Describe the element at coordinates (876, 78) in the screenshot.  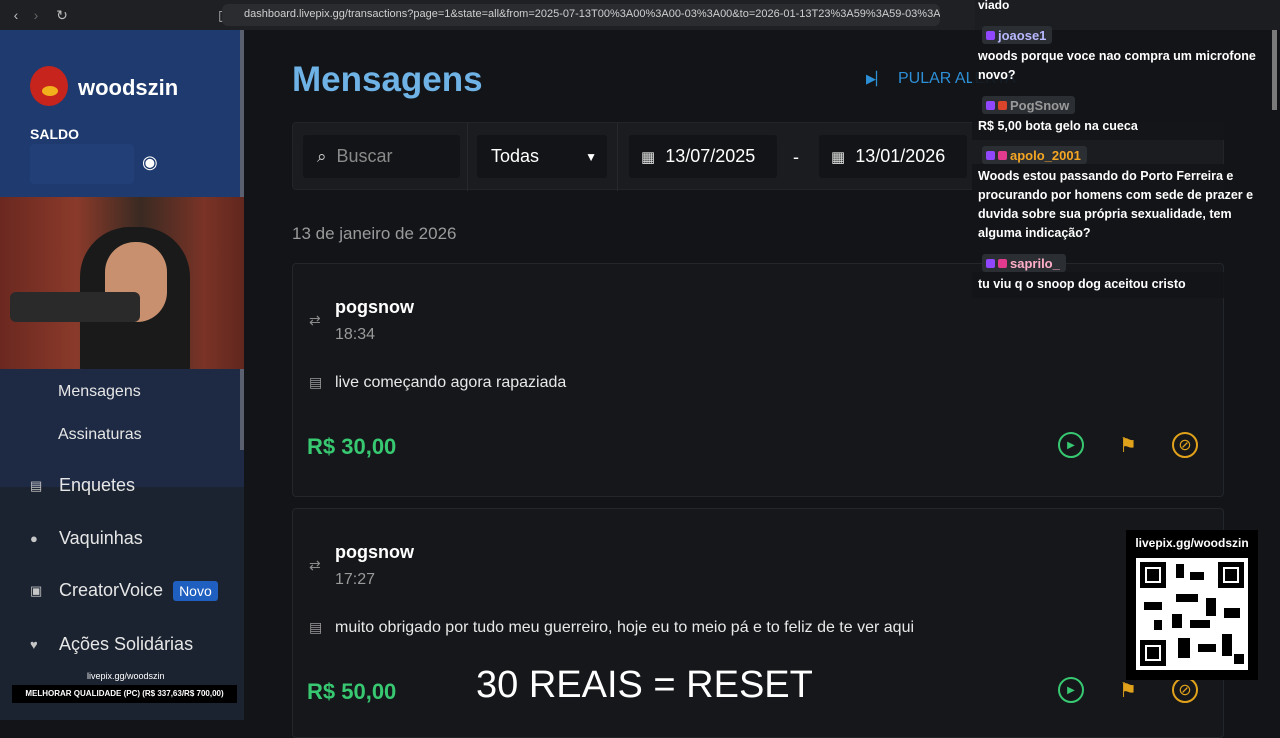
I see `skip-icon: ▶▏` at that location.